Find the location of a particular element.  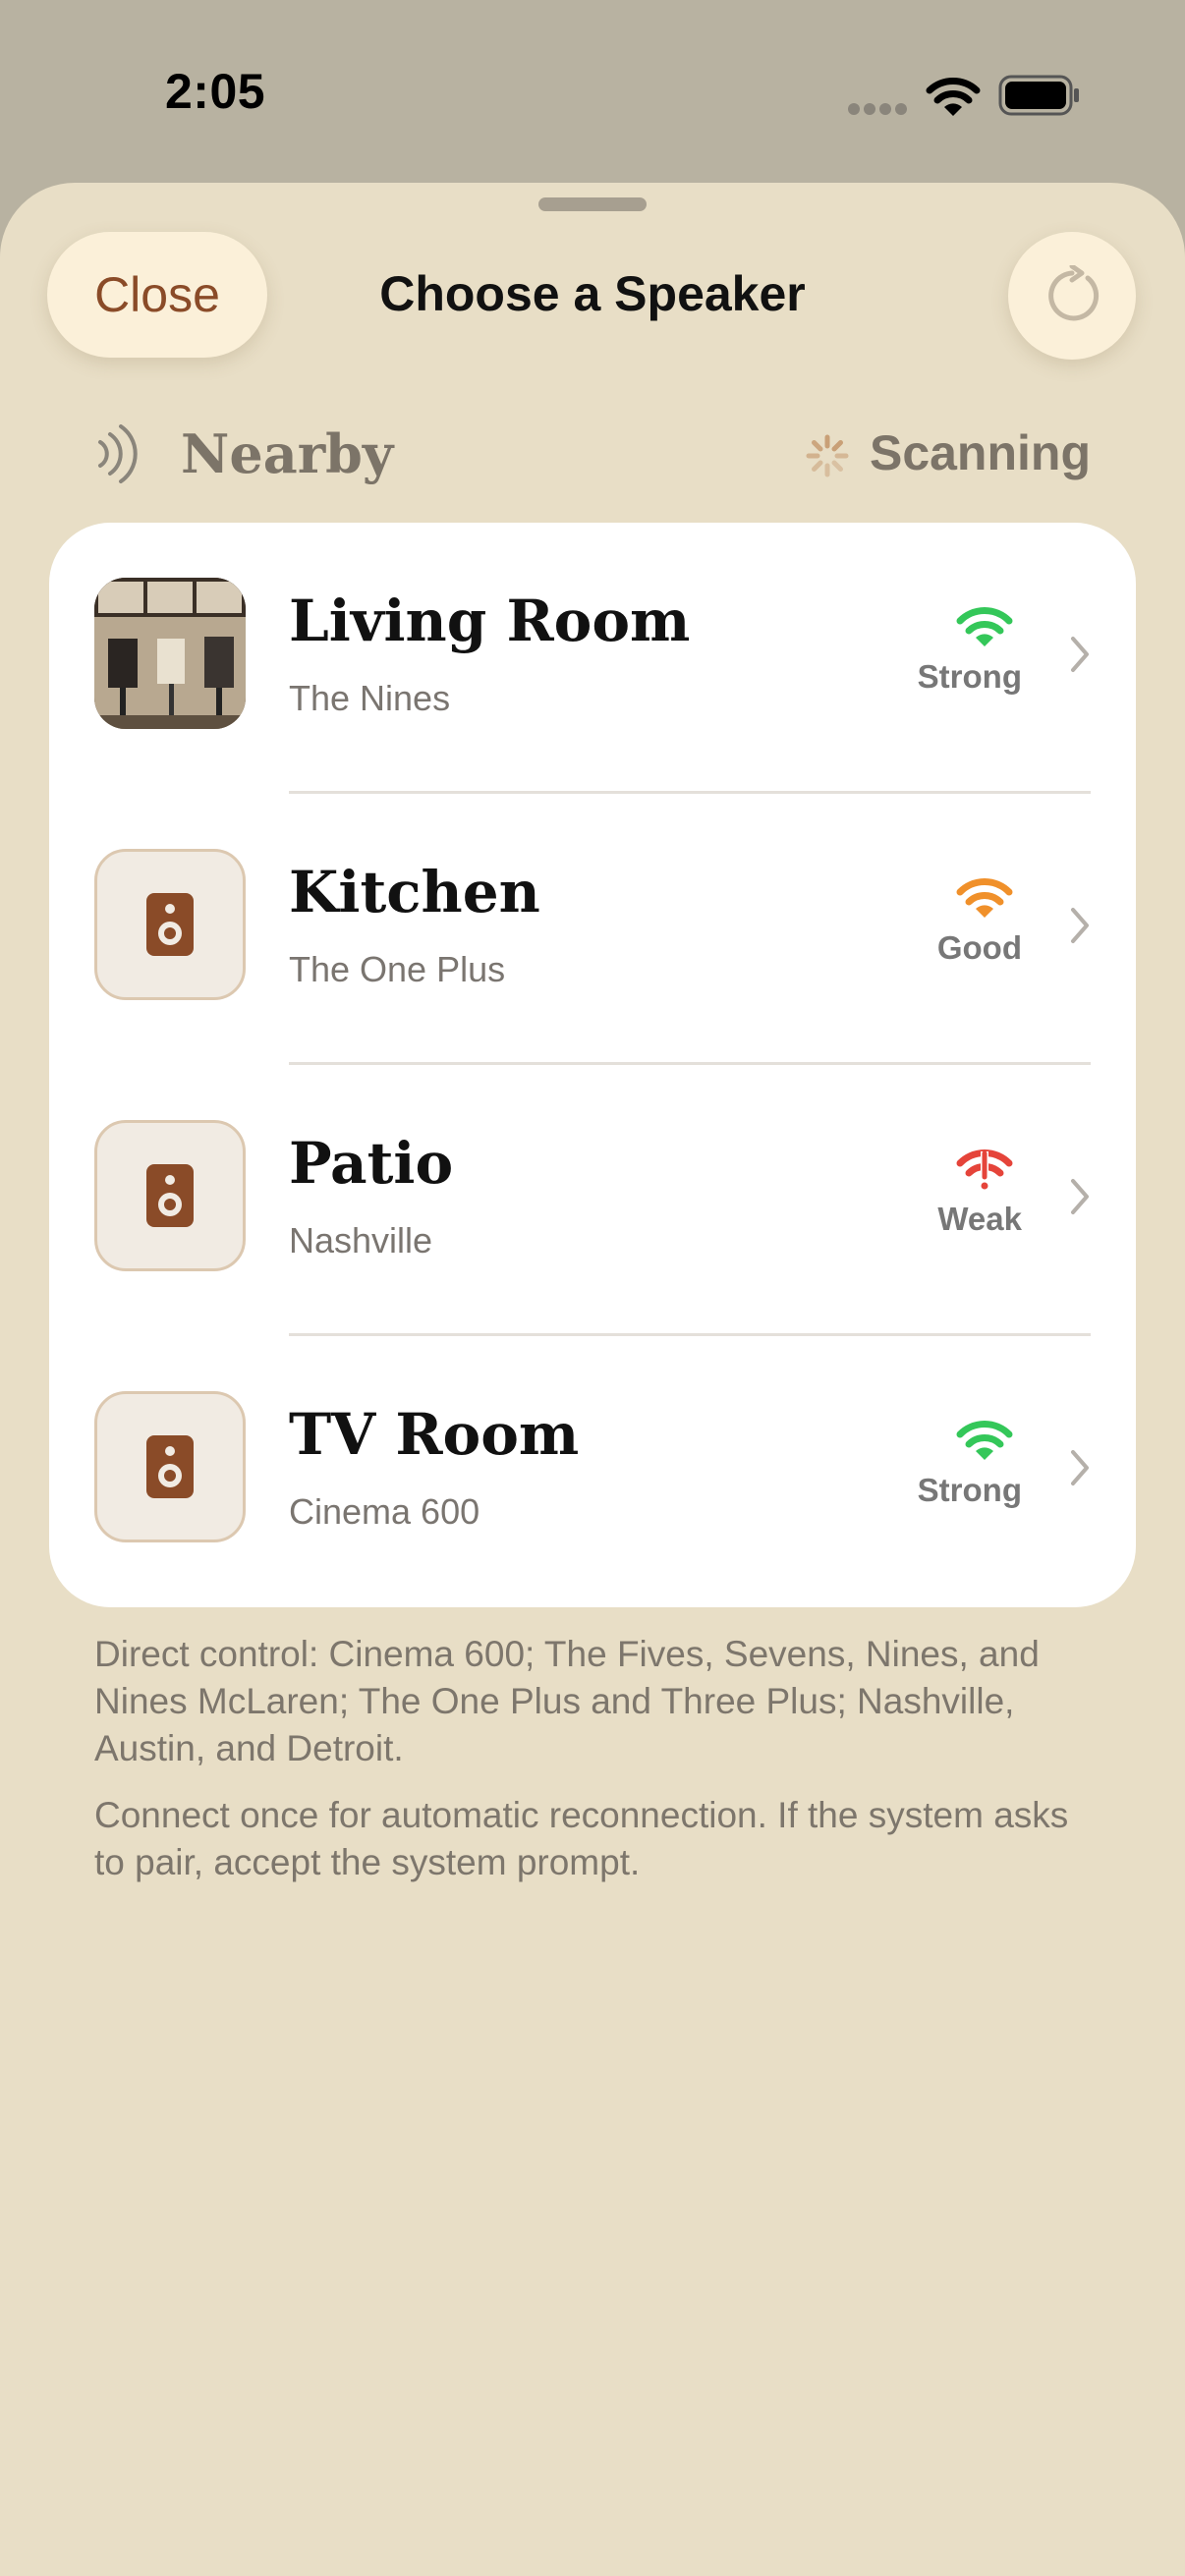

speaker-name: Living Room is located at coordinates (490, 621).